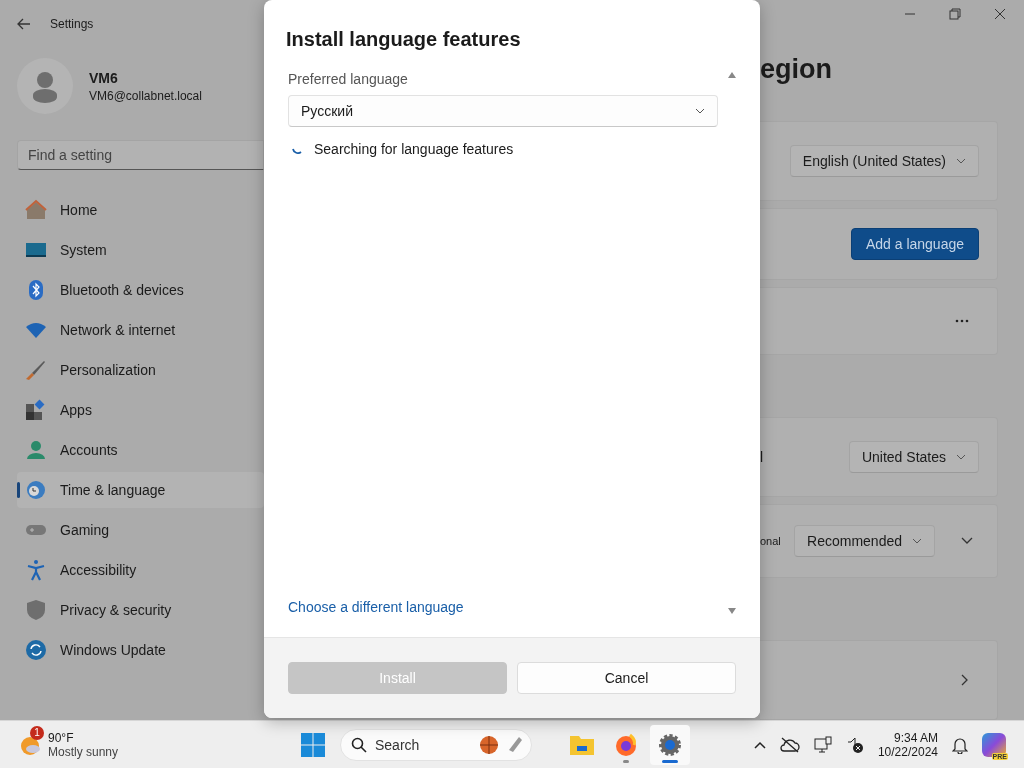 The image size is (1024, 768). What do you see at coordinates (907, 751) in the screenshot?
I see `clock-date: 10/22/2024` at bounding box center [907, 751].